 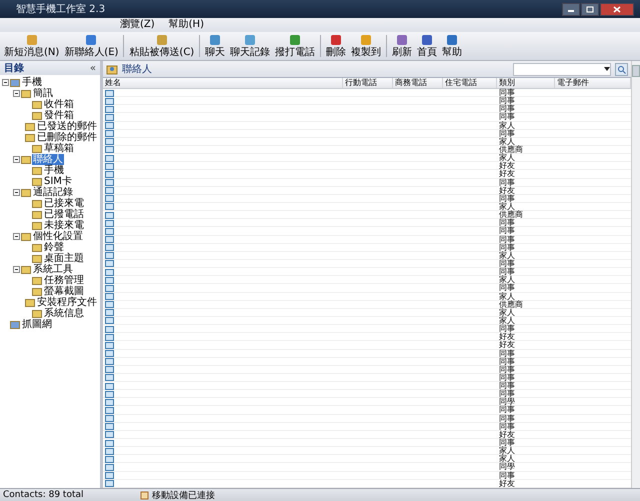 What do you see at coordinates (64, 203) in the screenshot?
I see `tree-item: 已接來電` at bounding box center [64, 203].